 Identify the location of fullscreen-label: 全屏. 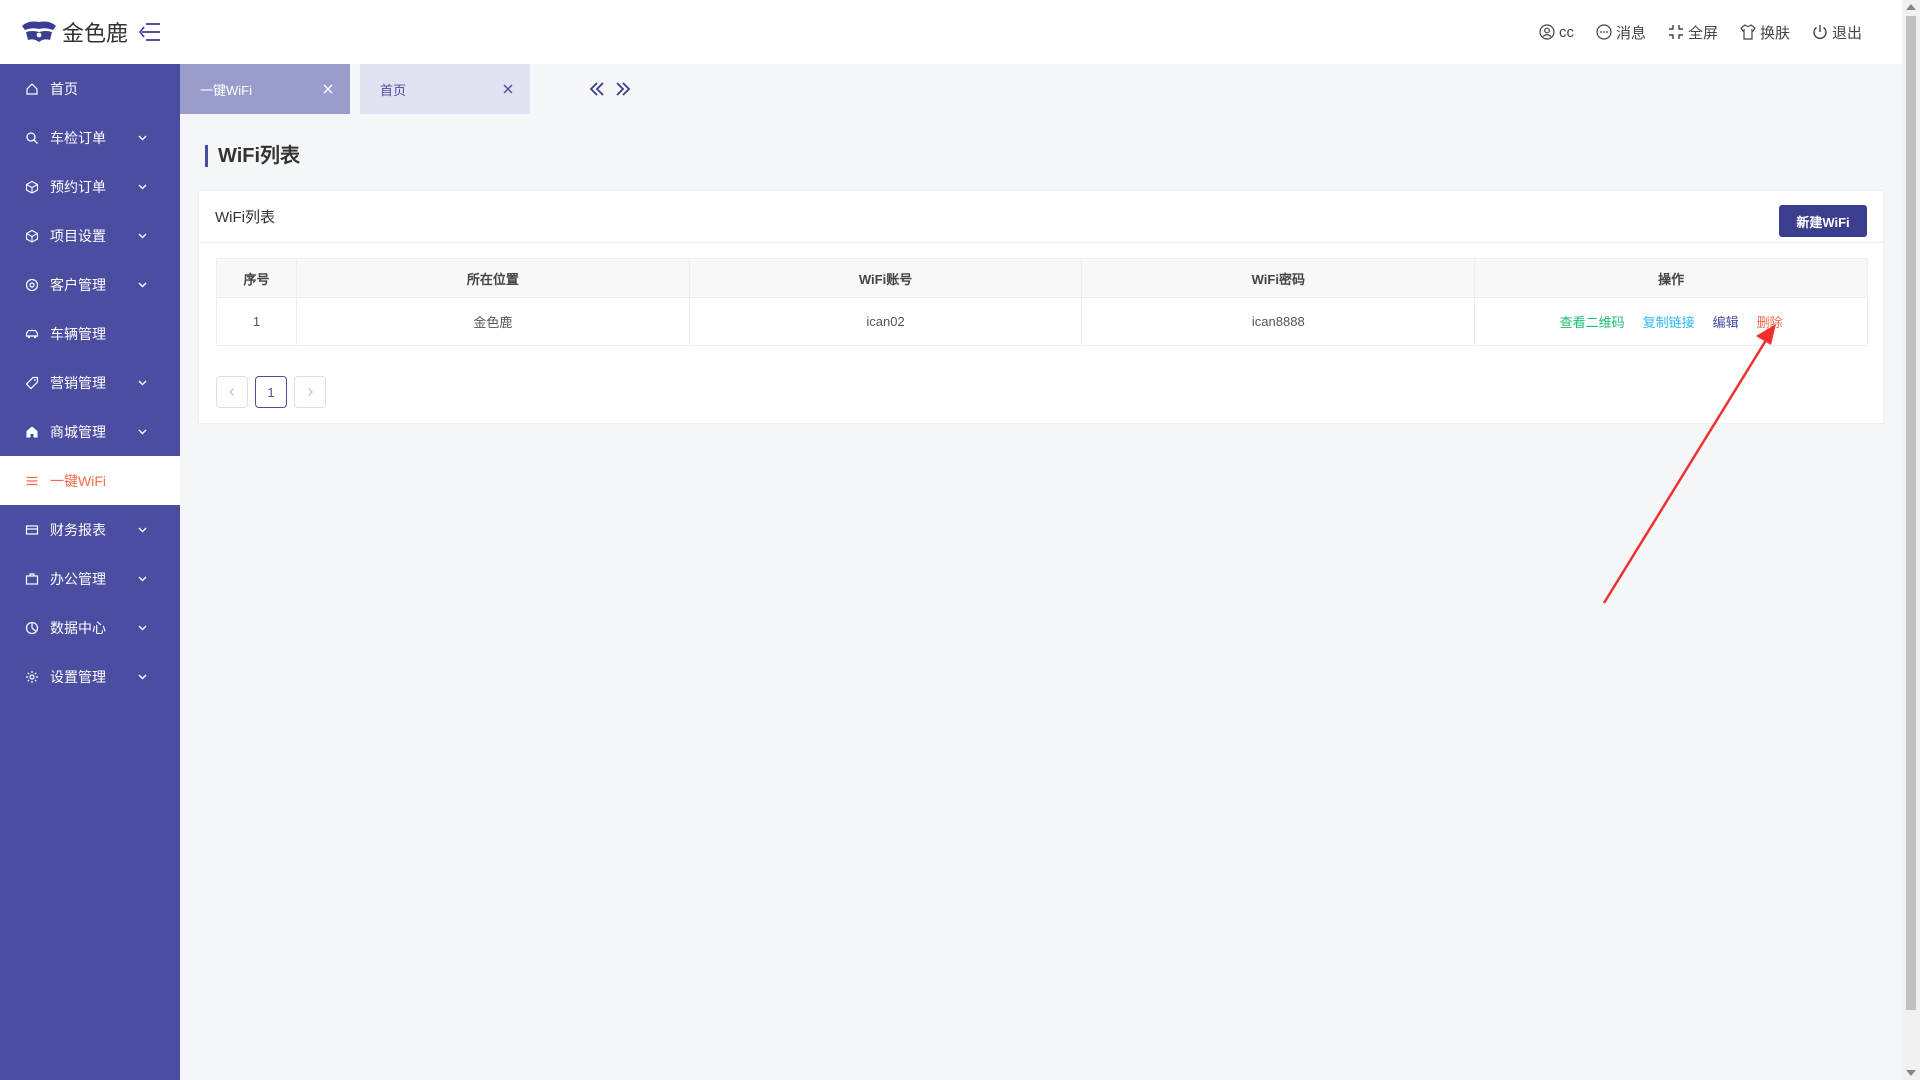
(1702, 33).